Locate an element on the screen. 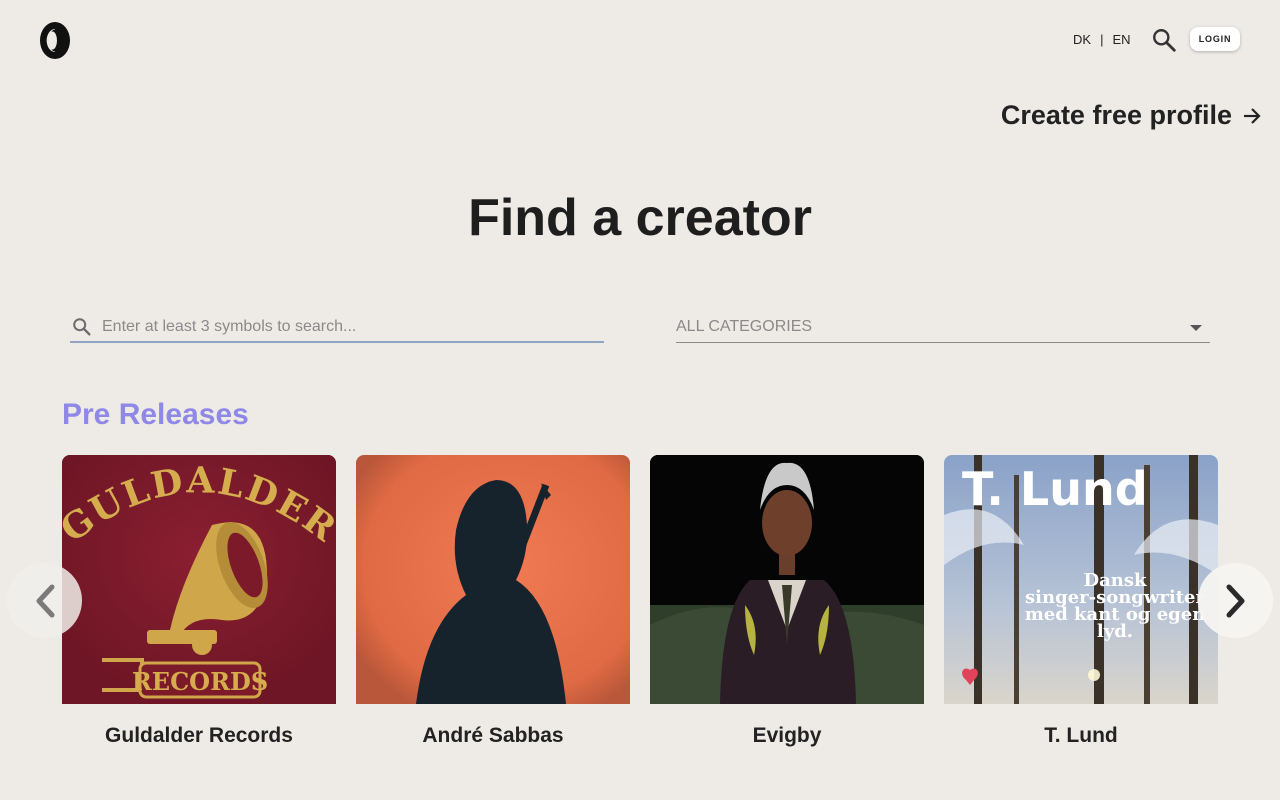 The width and height of the screenshot is (1280, 800). carousel-next-button is located at coordinates (1235, 600).